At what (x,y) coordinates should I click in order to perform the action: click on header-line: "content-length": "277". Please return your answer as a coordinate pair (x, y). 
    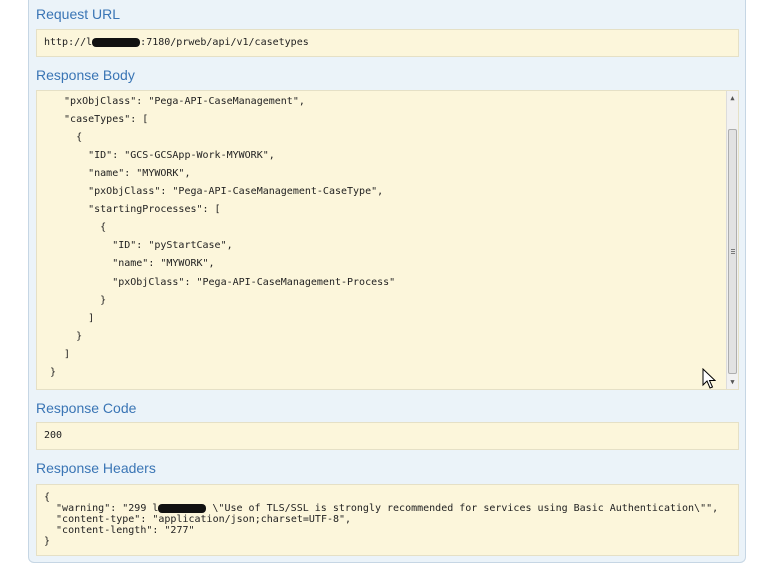
    Looking at the image, I should click on (119, 530).